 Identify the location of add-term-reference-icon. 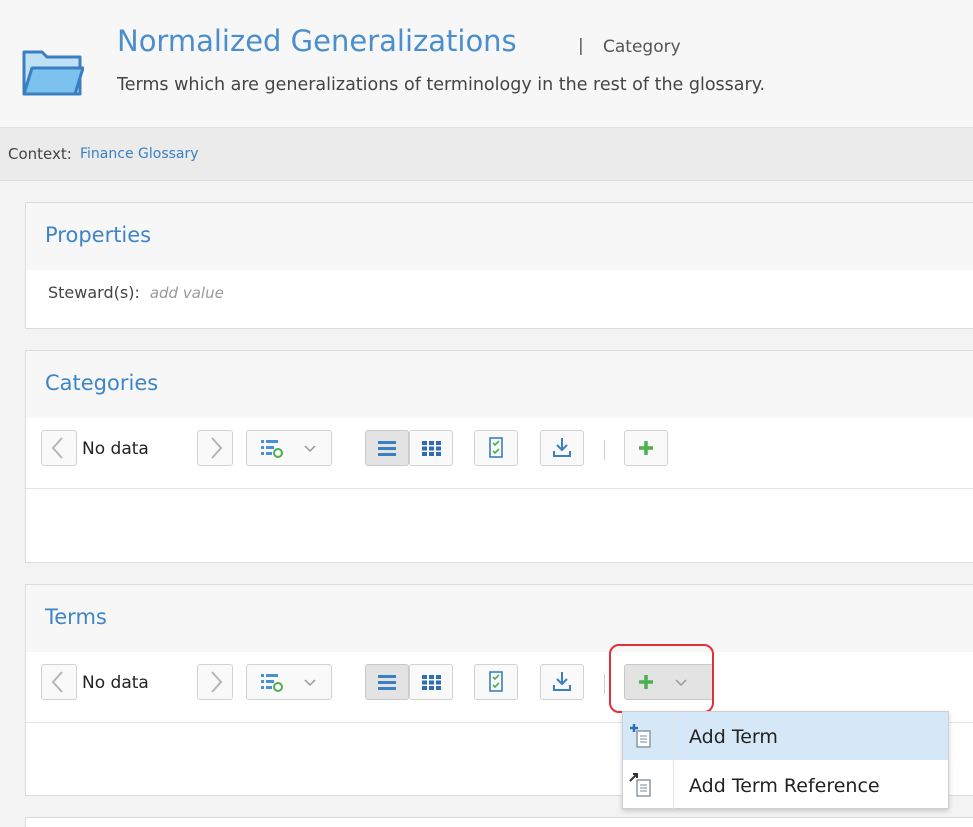
(640, 785).